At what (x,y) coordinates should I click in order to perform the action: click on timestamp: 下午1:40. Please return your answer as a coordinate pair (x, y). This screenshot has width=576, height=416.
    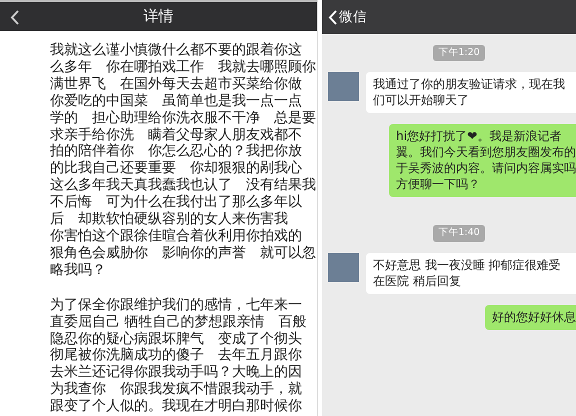
    Looking at the image, I should click on (459, 233).